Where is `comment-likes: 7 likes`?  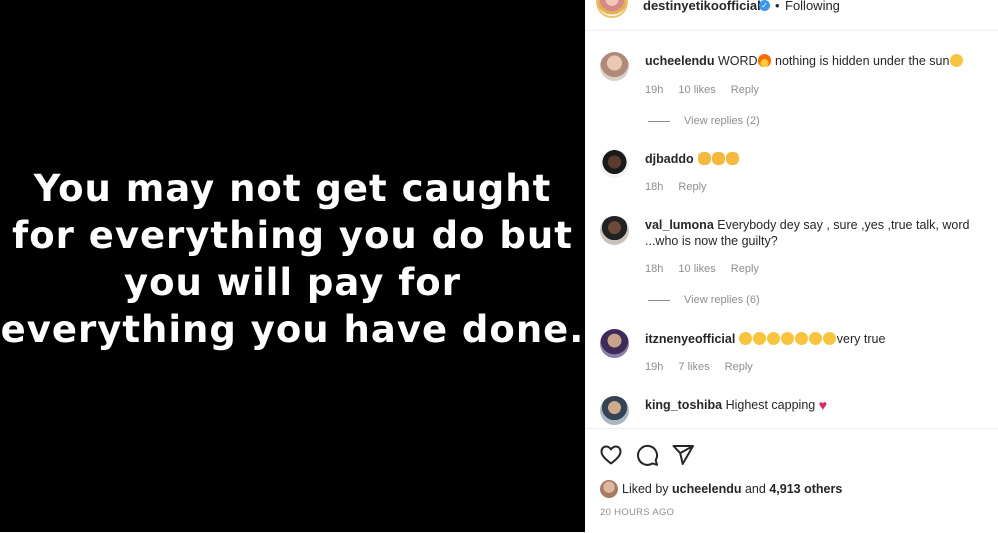 comment-likes: 7 likes is located at coordinates (693, 367).